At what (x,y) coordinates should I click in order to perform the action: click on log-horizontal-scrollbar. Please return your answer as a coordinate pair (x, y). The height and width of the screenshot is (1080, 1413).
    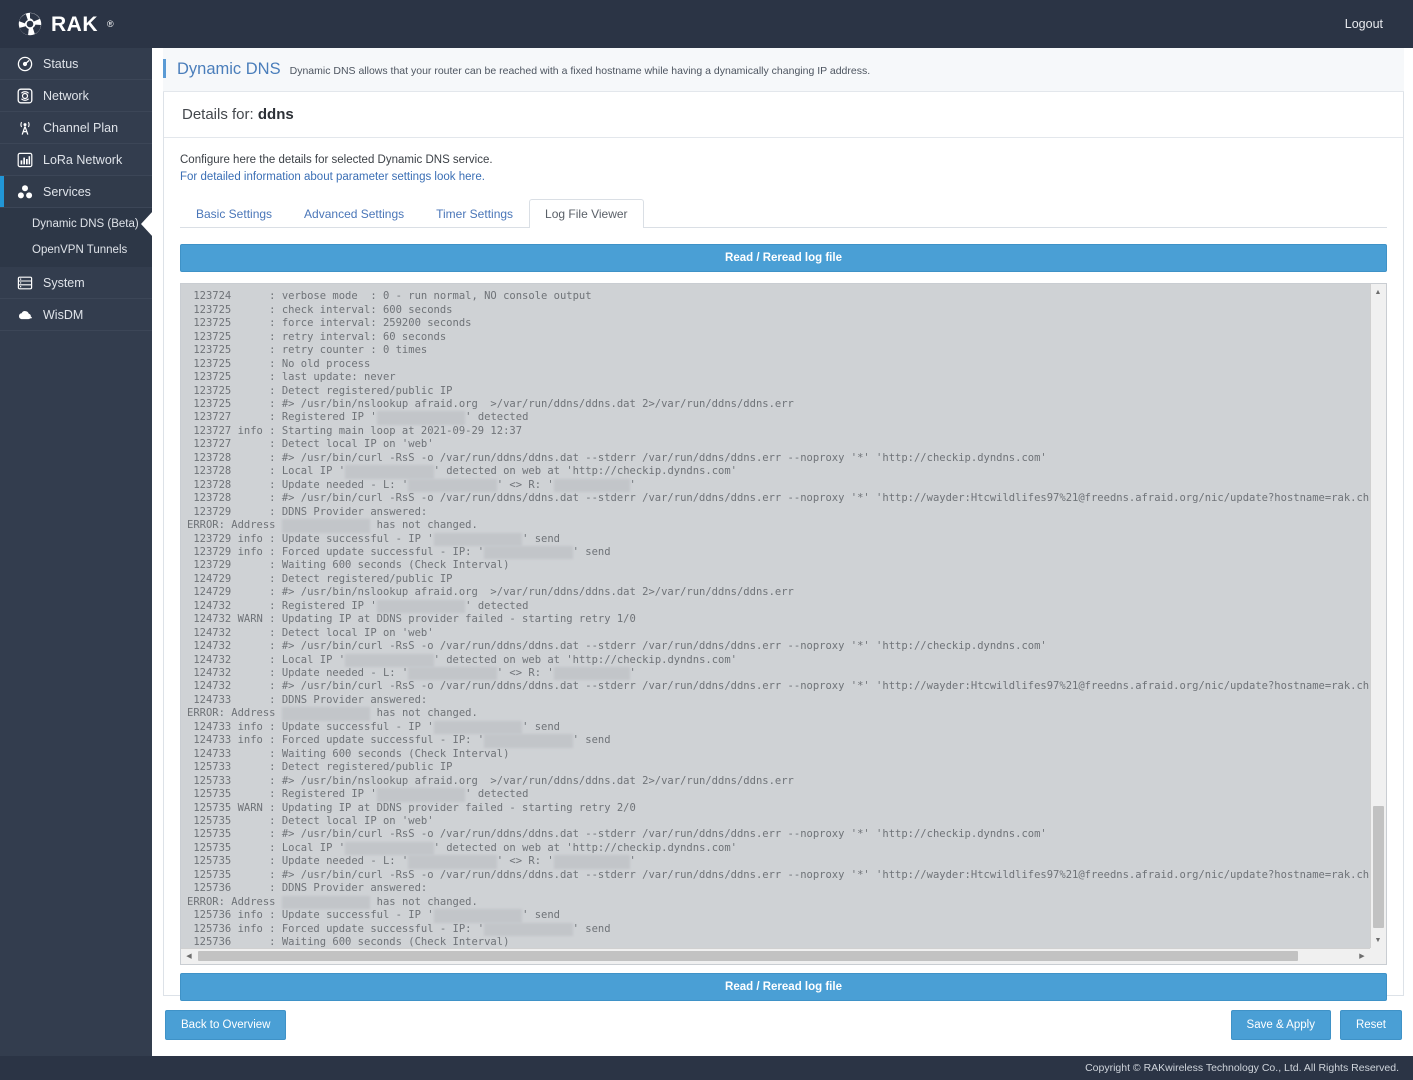
    Looking at the image, I should click on (775, 956).